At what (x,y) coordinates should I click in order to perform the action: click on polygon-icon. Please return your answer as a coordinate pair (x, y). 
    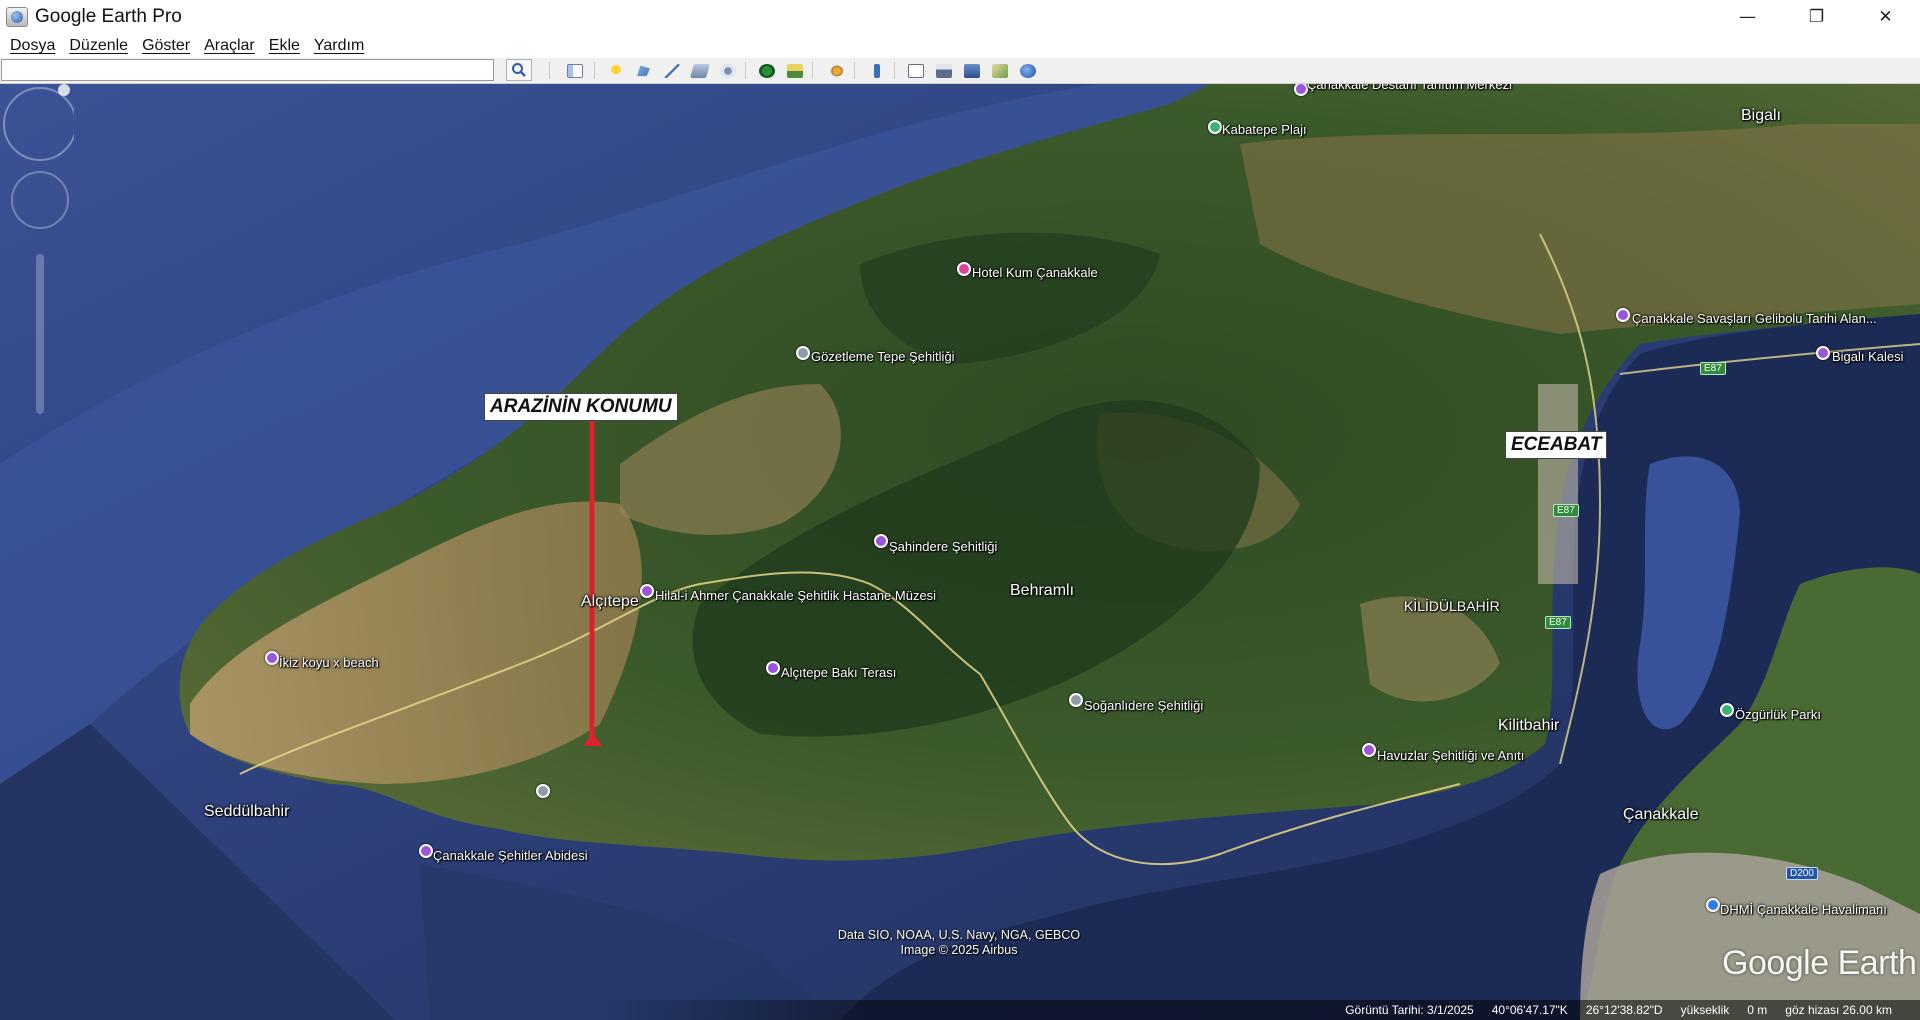
    Looking at the image, I should click on (643, 70).